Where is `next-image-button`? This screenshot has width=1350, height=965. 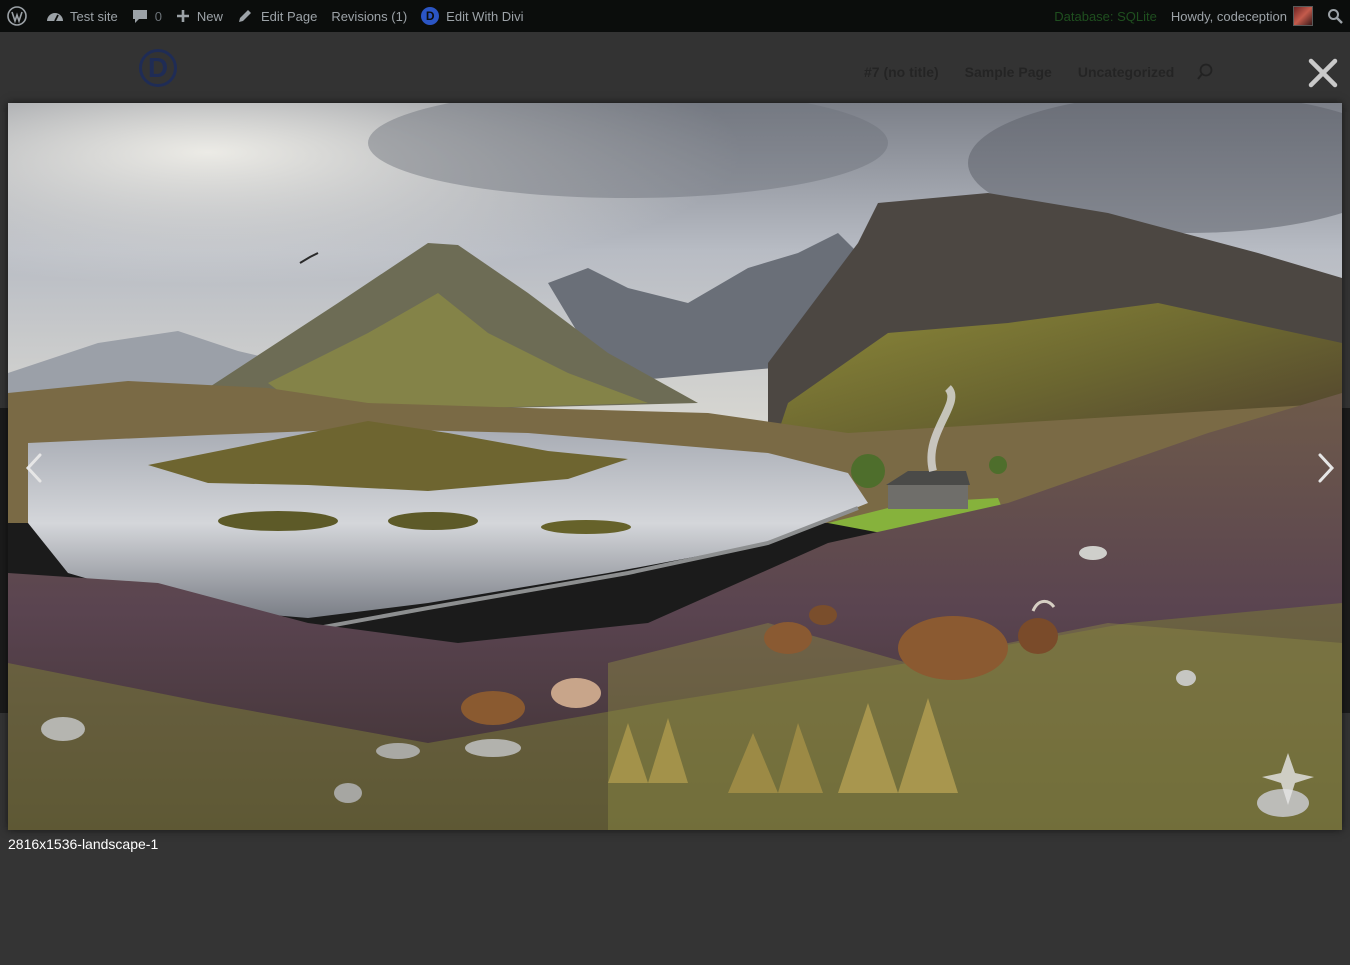
next-image-button is located at coordinates (1326, 468).